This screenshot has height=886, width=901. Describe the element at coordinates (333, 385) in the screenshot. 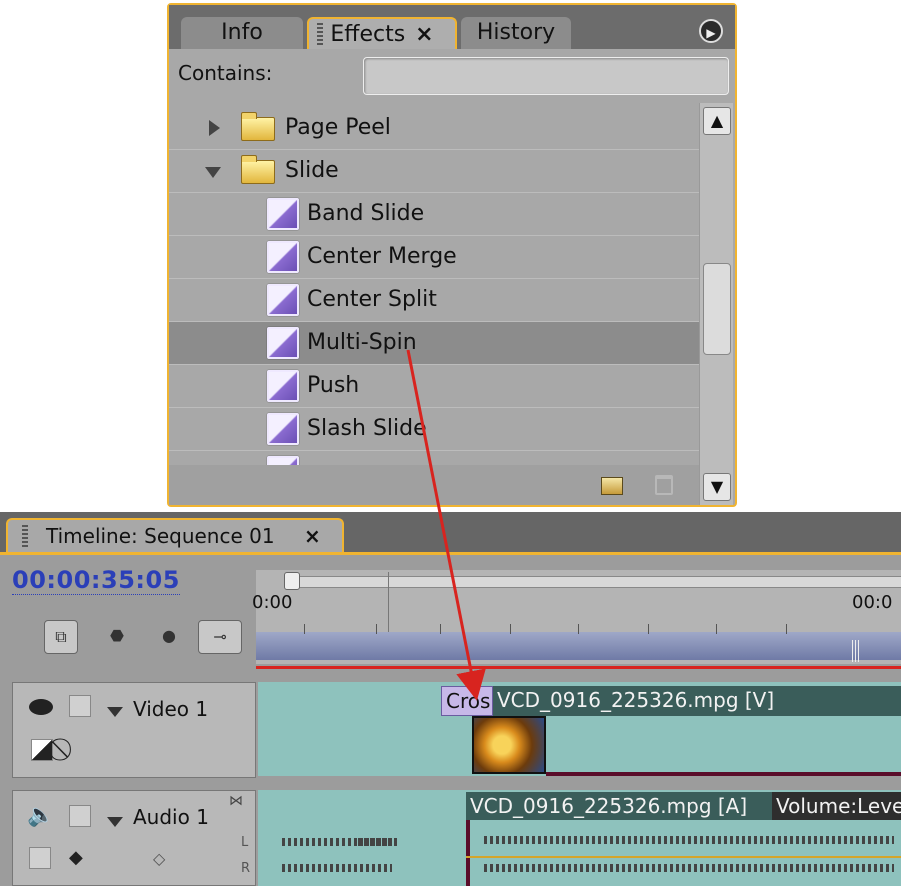

I see `tree-item-label: Push` at that location.